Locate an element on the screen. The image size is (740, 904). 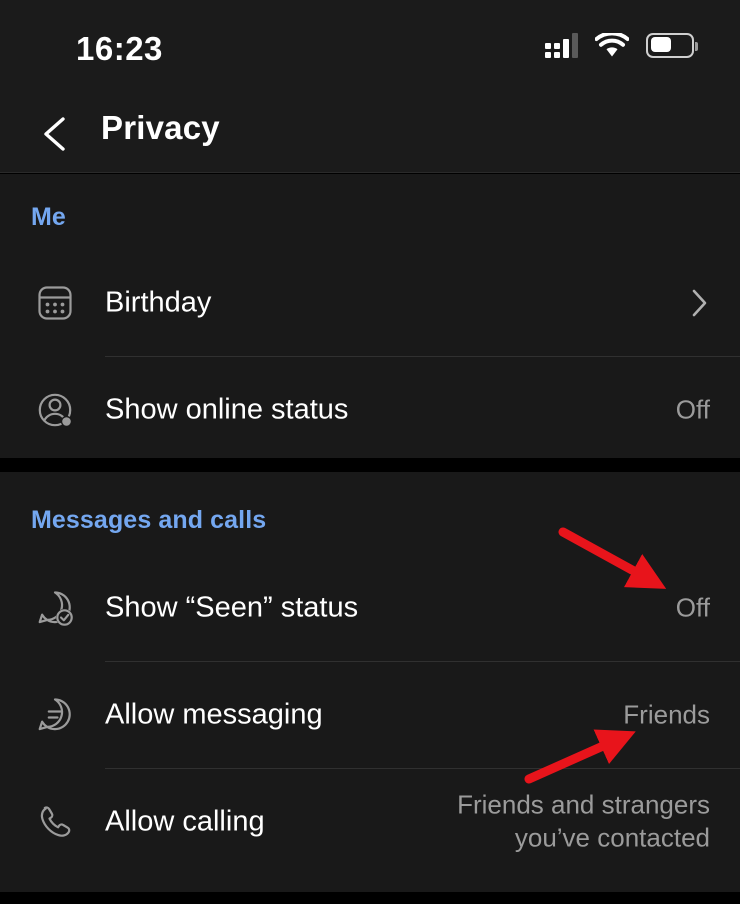
bottom-bezel is located at coordinates (370, 898).